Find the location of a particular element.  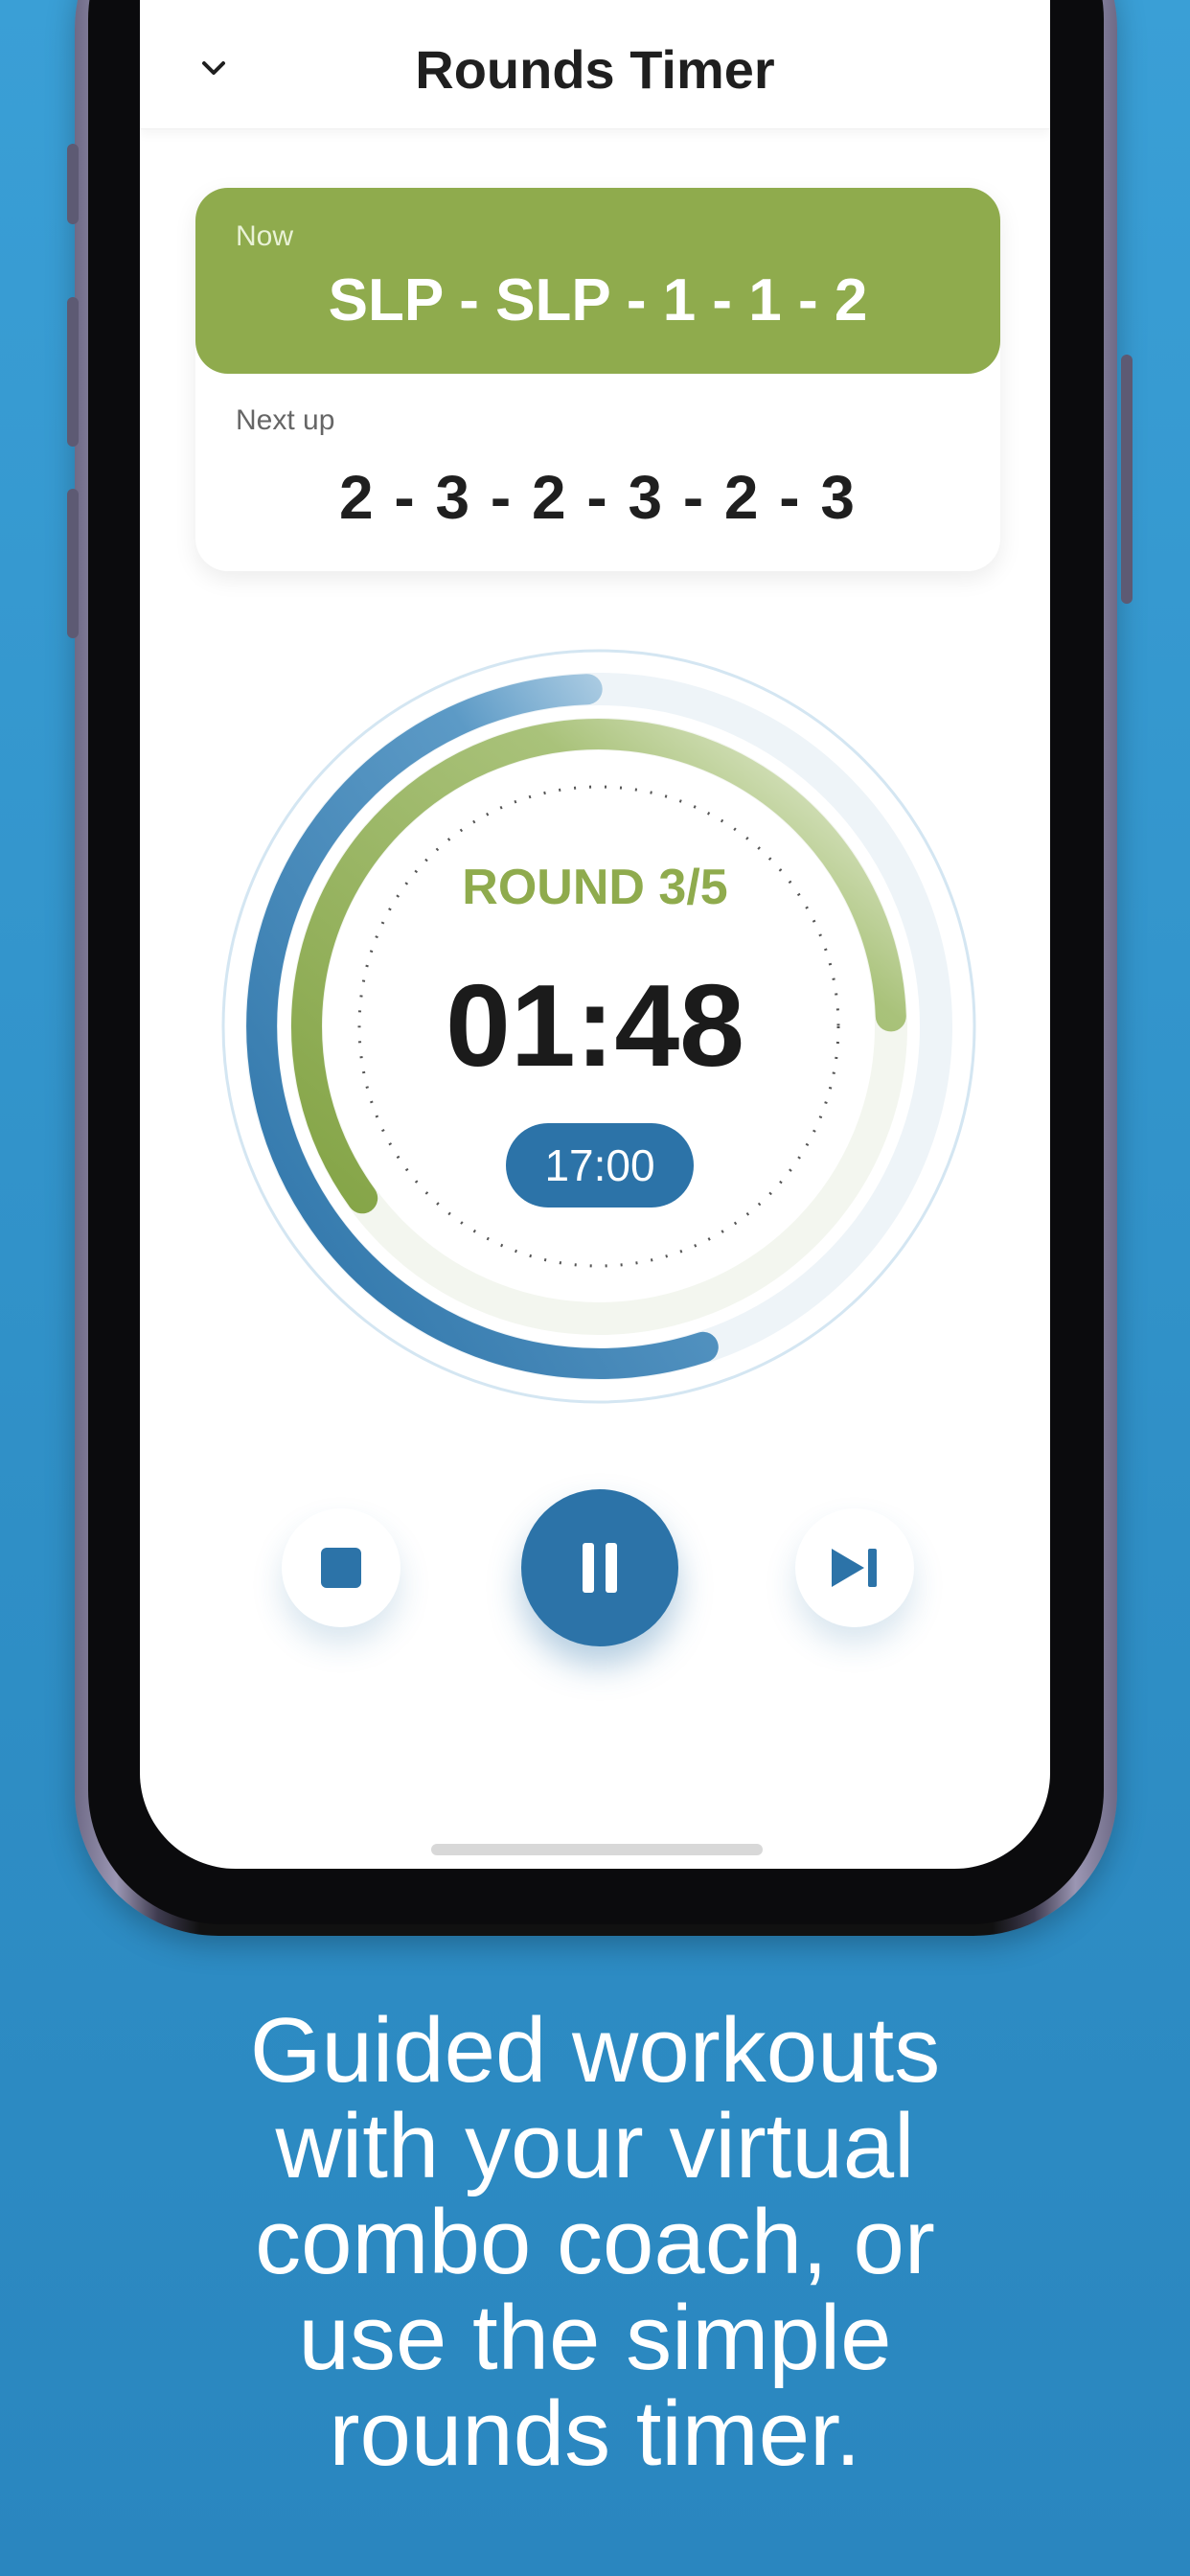

stop-button is located at coordinates (341, 1567).